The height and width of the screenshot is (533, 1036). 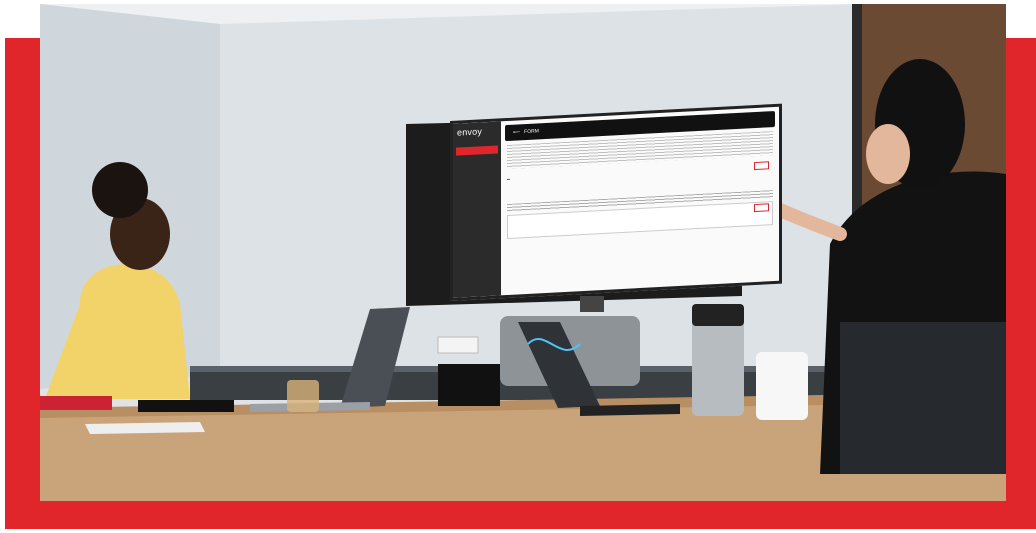 What do you see at coordinates (145, 428) in the screenshot?
I see `paper-sheet` at bounding box center [145, 428].